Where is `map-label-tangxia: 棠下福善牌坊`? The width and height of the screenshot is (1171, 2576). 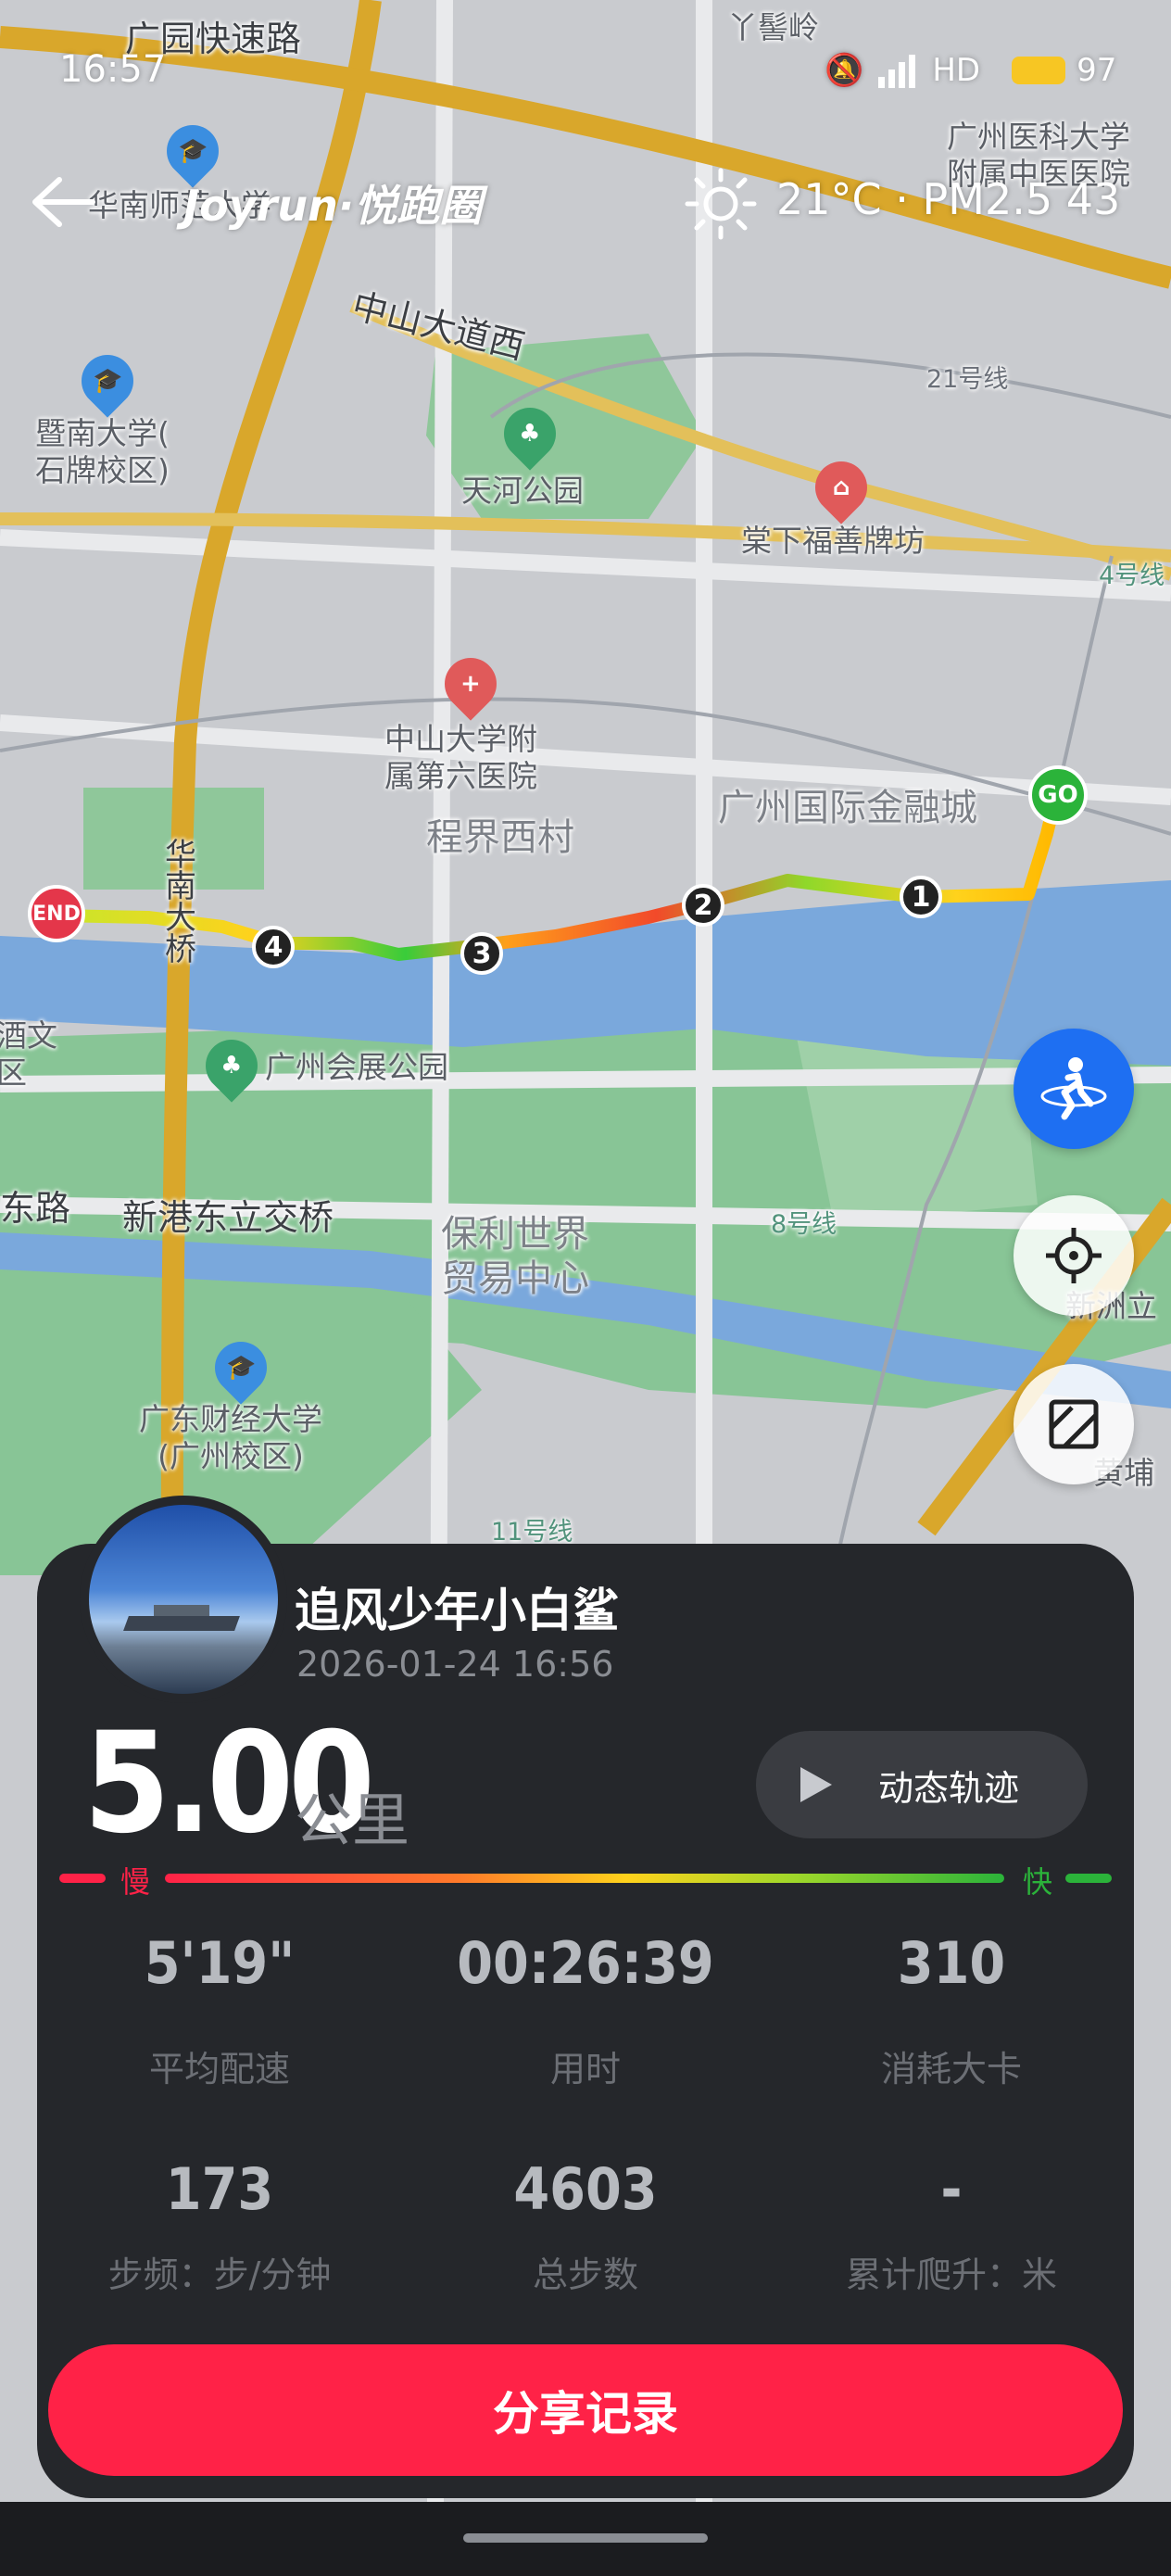
map-label-tangxia: 棠下福善牌坊 is located at coordinates (833, 541).